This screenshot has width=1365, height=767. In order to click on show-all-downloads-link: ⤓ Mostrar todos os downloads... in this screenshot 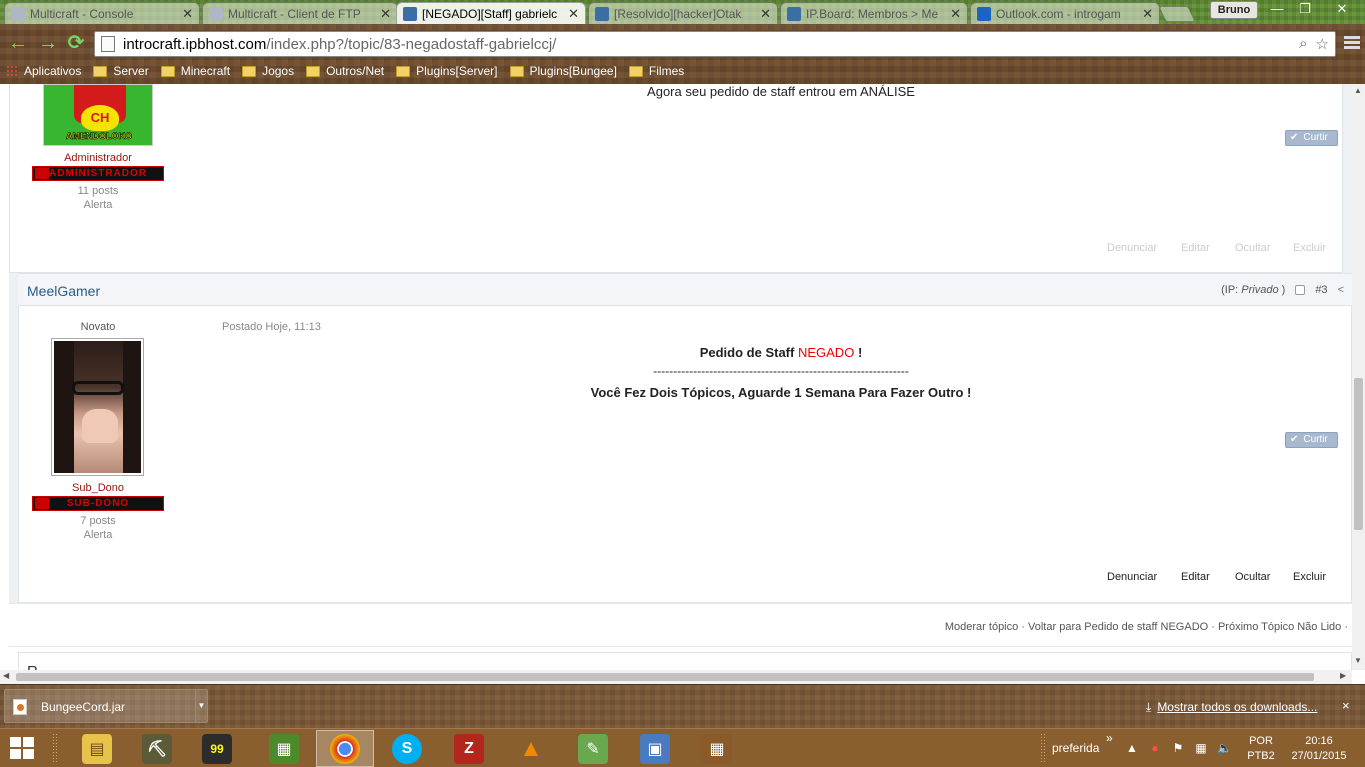, I will do `click(1231, 707)`.